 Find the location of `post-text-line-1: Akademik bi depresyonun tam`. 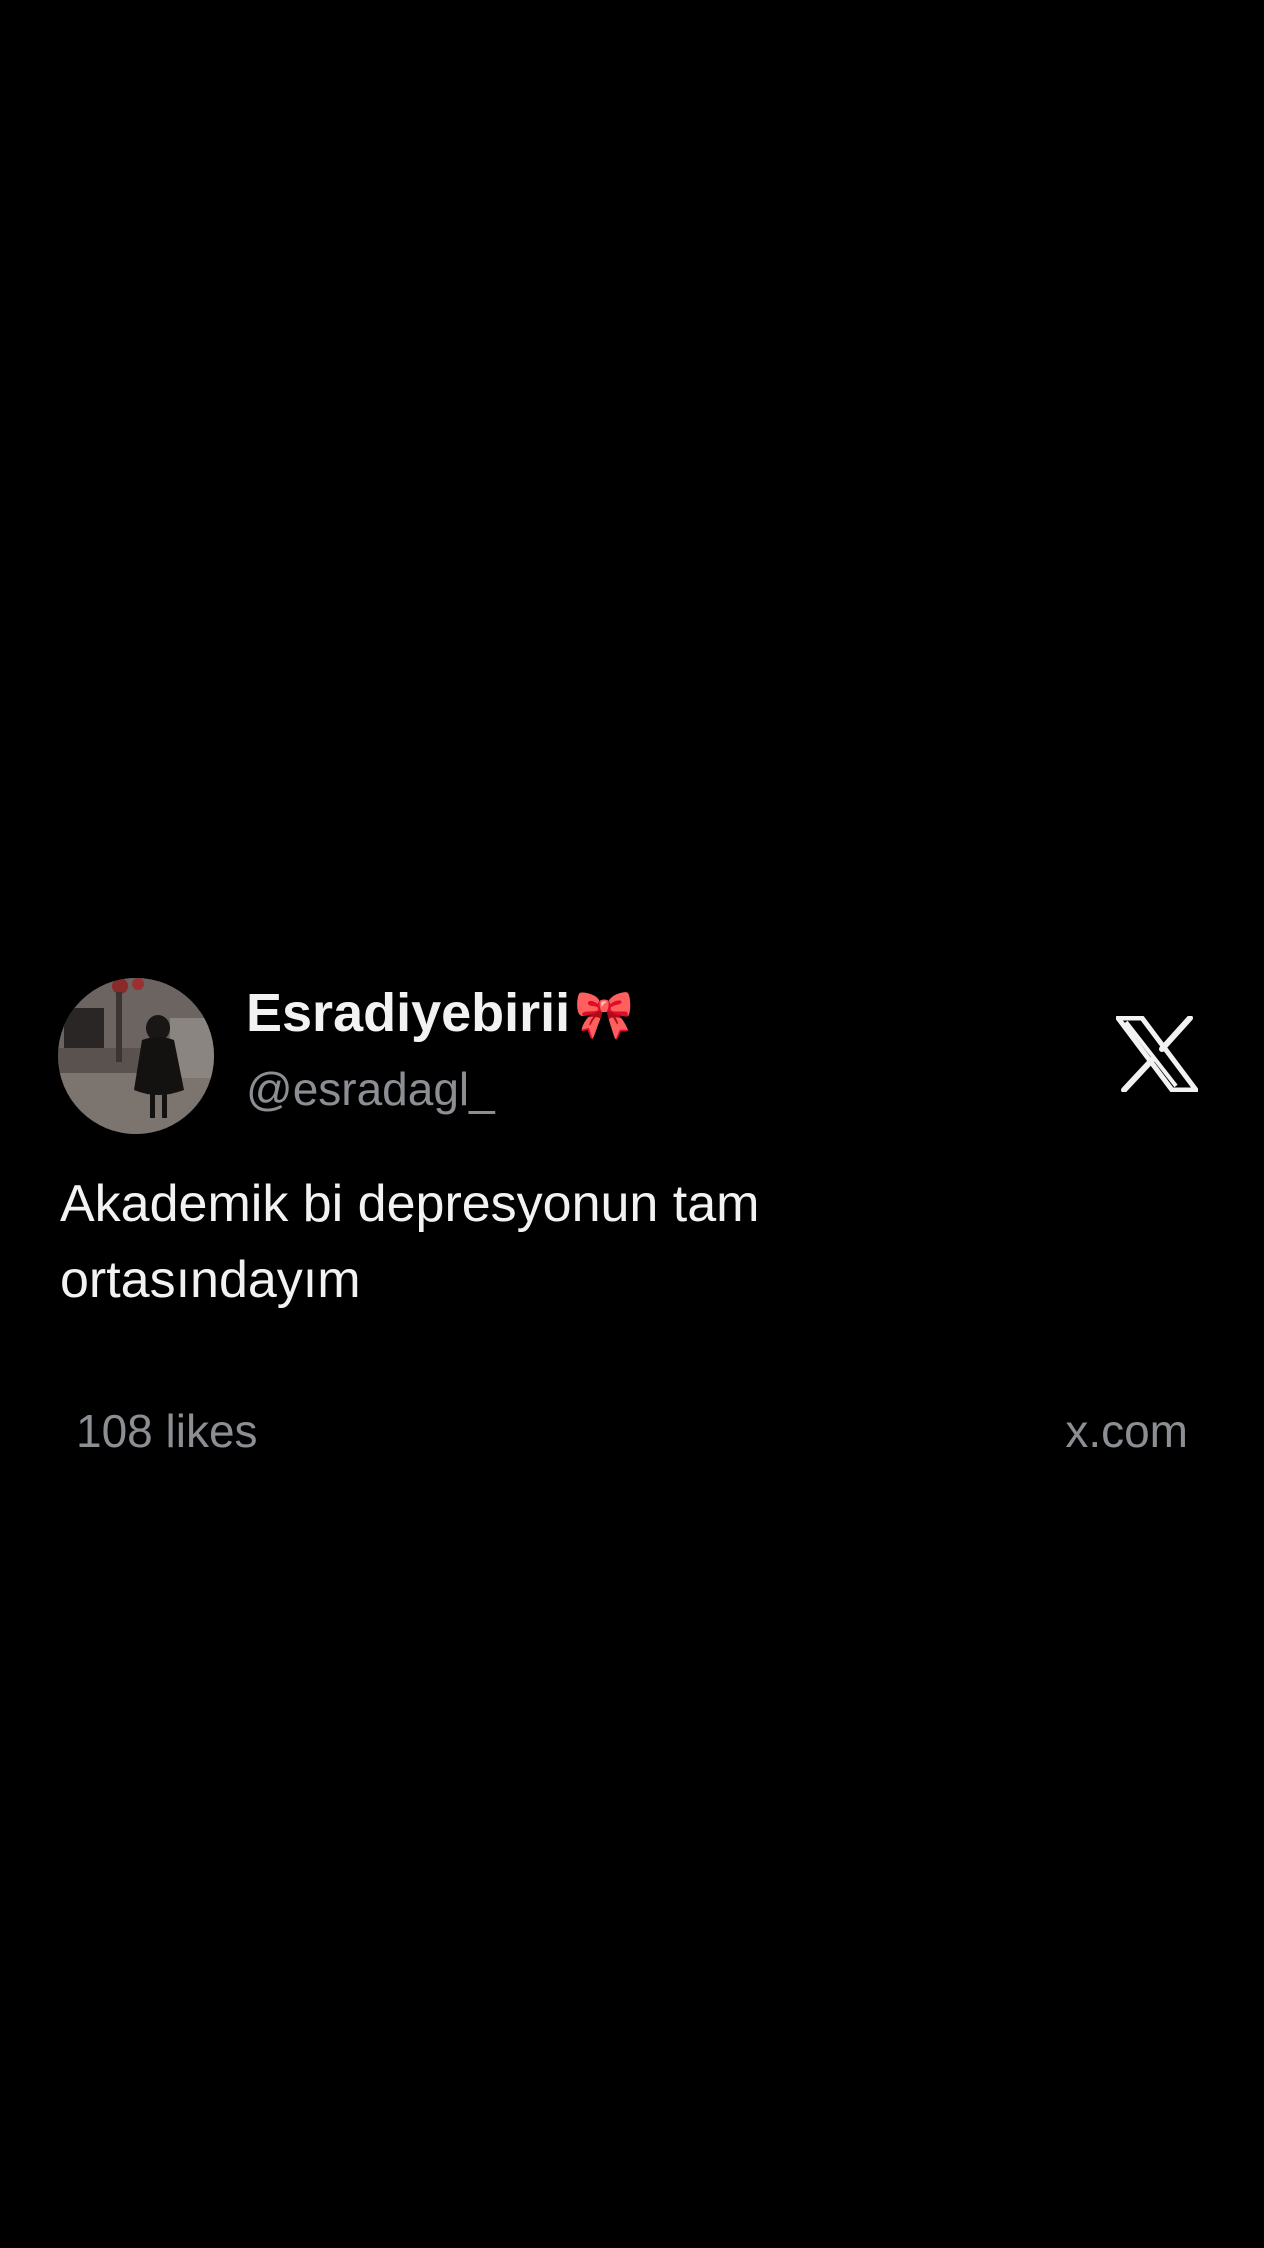

post-text-line-1: Akademik bi depresyonun tam is located at coordinates (410, 1204).